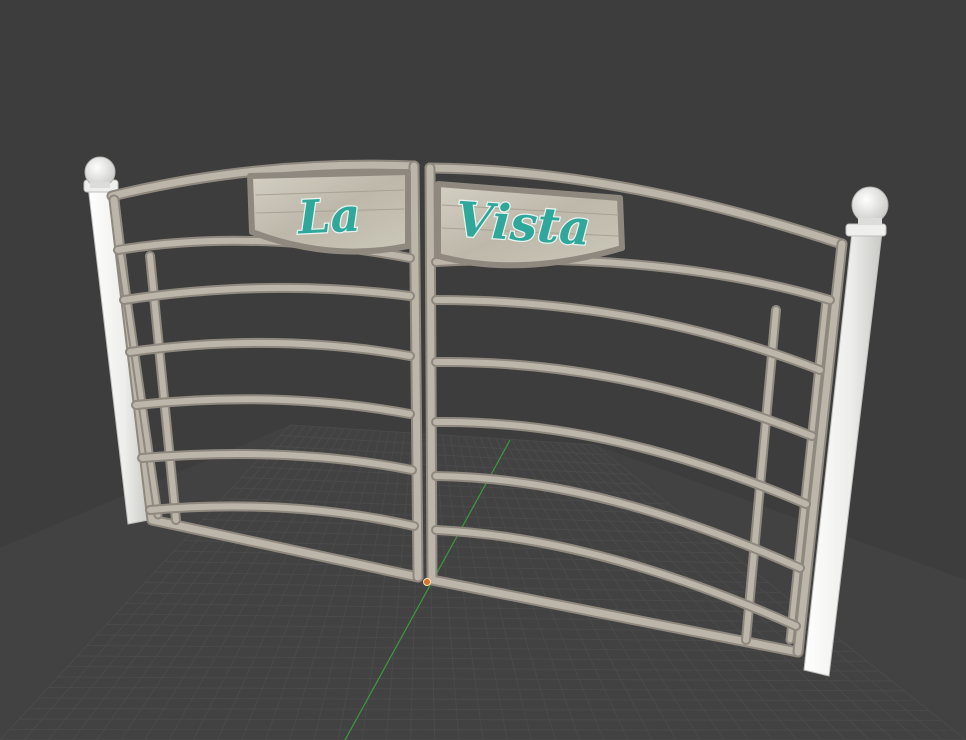 This screenshot has width=966, height=740. Describe the element at coordinates (481, 730) in the screenshot. I see `grid-line` at that location.